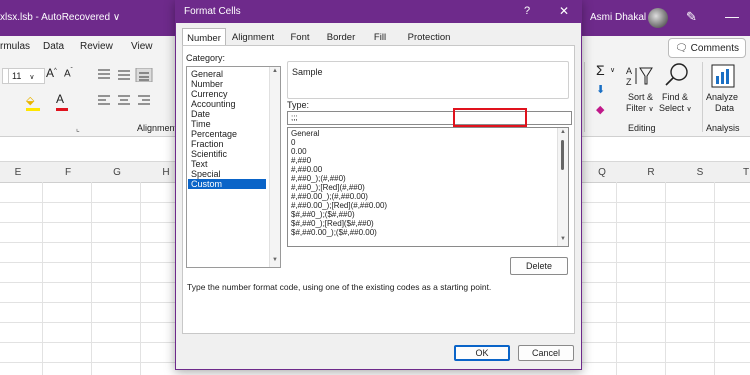 This screenshot has width=750, height=375. What do you see at coordinates (640, 97) in the screenshot?
I see `sort-filter-label: Sort &` at bounding box center [640, 97].